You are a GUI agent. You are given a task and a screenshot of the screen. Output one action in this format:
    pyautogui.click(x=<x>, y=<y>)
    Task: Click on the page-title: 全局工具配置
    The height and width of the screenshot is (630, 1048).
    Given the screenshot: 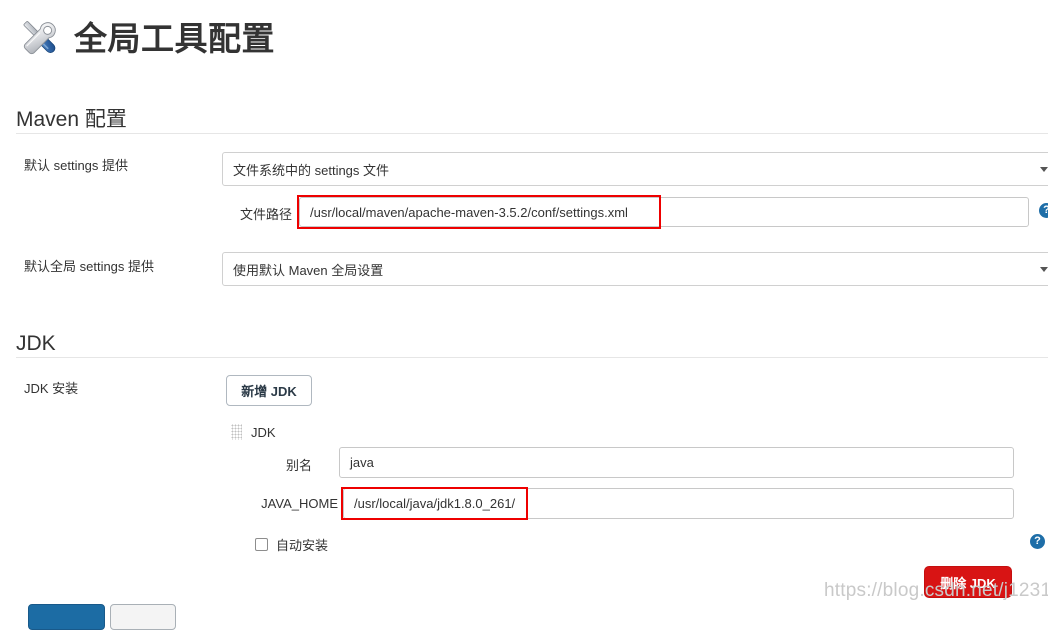 What is the action you would take?
    pyautogui.click(x=144, y=38)
    